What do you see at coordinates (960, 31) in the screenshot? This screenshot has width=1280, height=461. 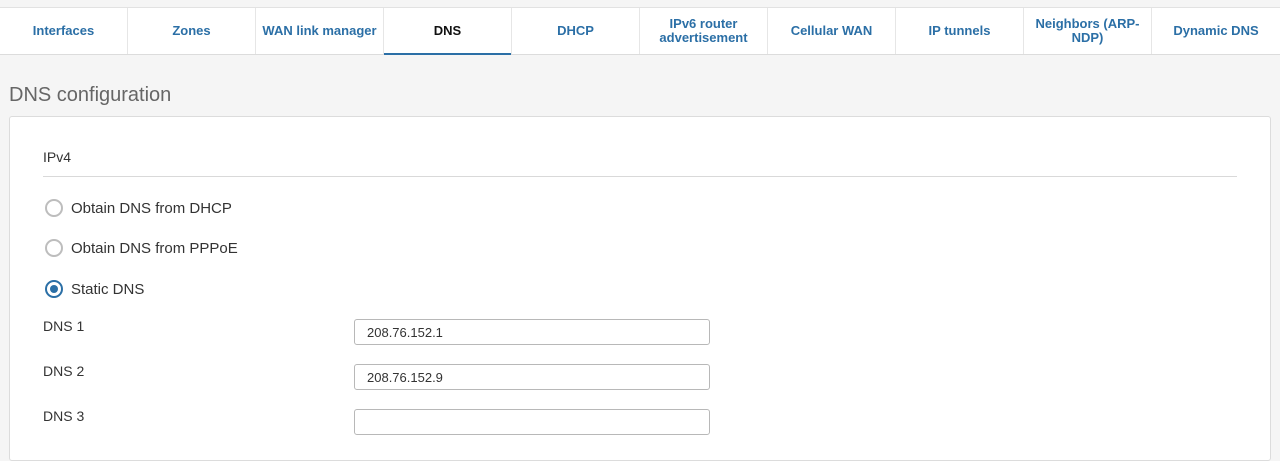 I see `tab-ip-tunnels: IP tunnels` at bounding box center [960, 31].